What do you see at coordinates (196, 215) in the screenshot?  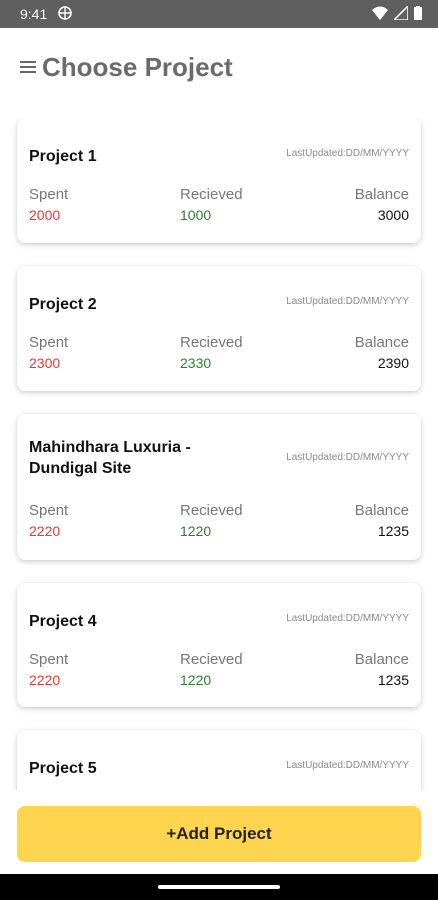 I see `received-value: 1000` at bounding box center [196, 215].